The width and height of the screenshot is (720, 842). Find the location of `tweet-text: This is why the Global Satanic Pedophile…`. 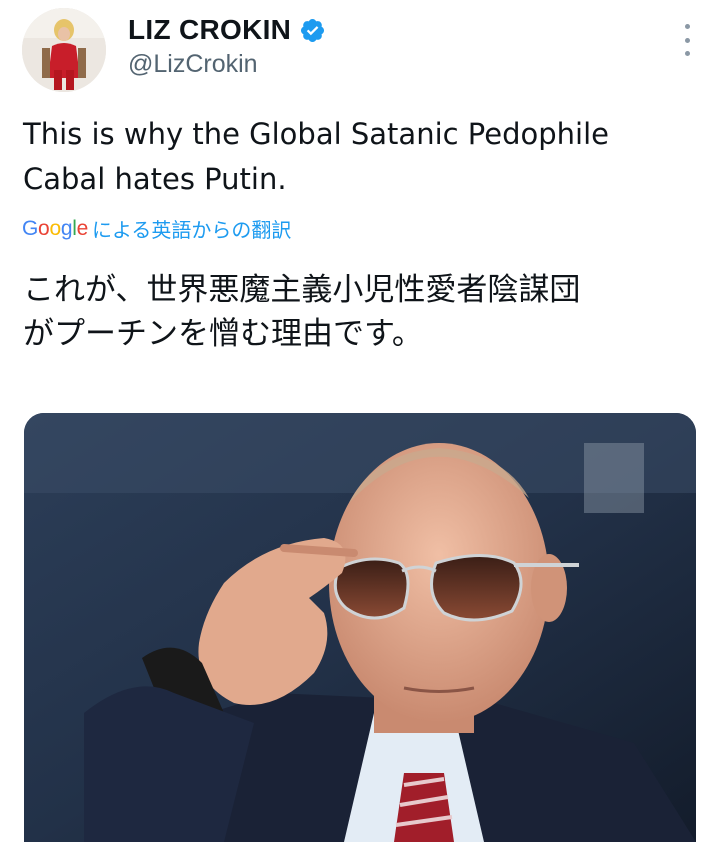

tweet-text: This is why the Global Satanic Pedophile… is located at coordinates (363, 157).